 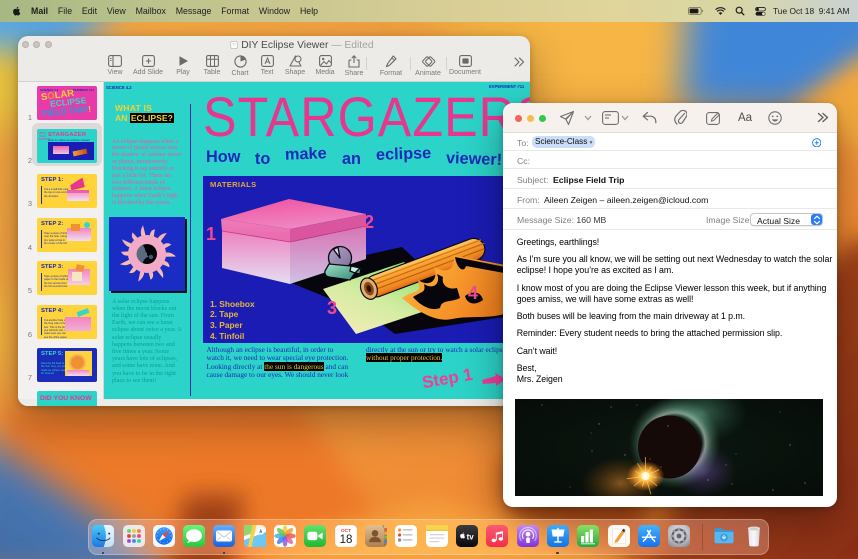 I want to click on svg-text: tv, so click(x=470, y=537).